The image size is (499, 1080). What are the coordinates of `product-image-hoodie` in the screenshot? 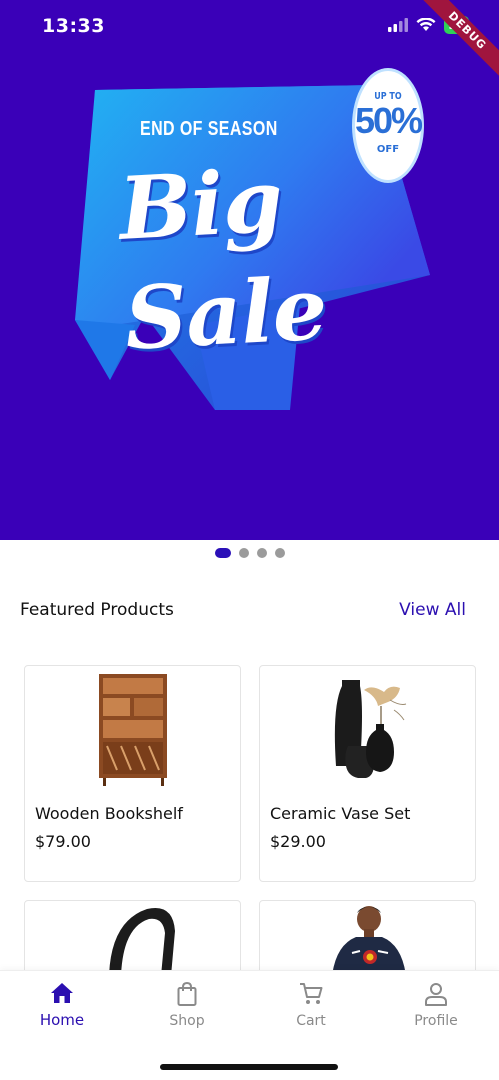 It's located at (367, 937).